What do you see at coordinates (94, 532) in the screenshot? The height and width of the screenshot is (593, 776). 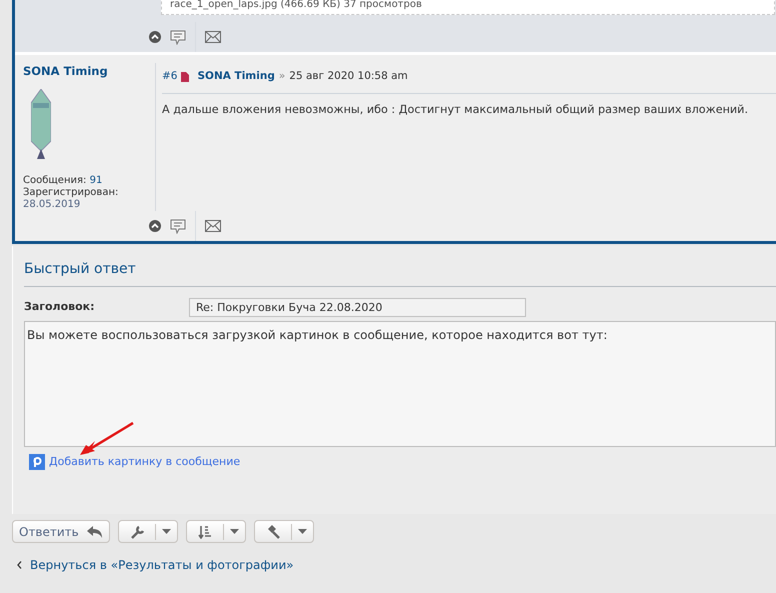 I see `reply-arrow-icon` at bounding box center [94, 532].